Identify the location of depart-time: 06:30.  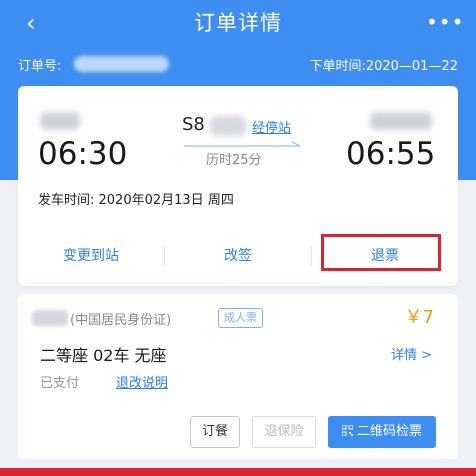
(83, 154).